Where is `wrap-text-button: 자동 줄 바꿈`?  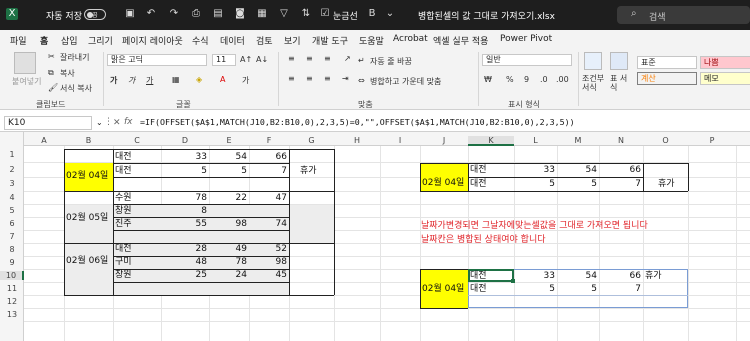 wrap-text-button: 자동 줄 바꿈 is located at coordinates (391, 61).